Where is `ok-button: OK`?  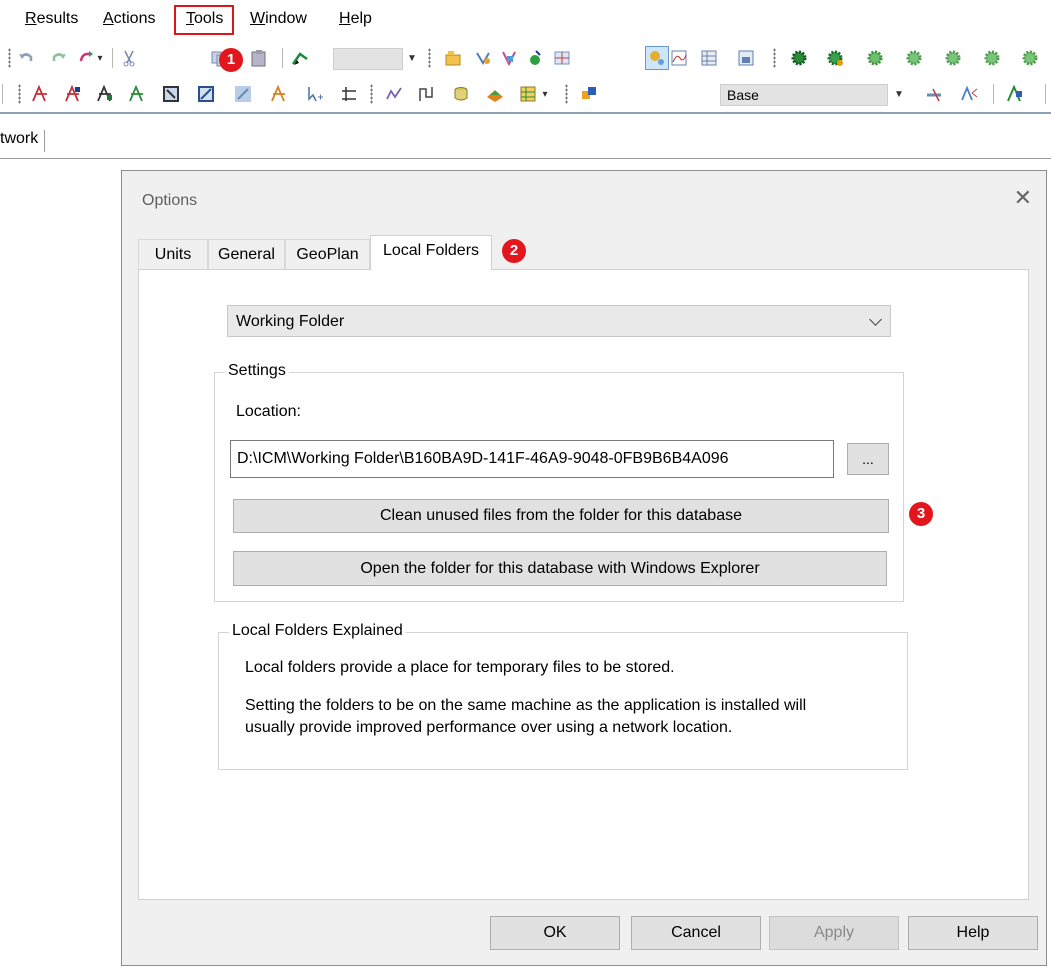
ok-button: OK is located at coordinates (555, 933).